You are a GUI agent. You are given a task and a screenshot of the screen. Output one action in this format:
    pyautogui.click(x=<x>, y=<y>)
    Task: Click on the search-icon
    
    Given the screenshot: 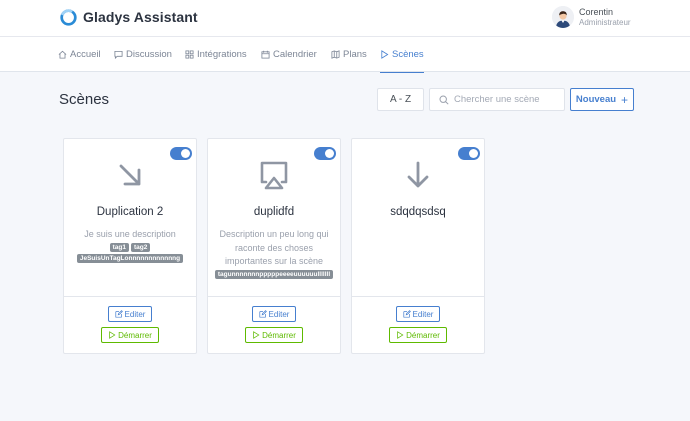 What is the action you would take?
    pyautogui.click(x=444, y=100)
    